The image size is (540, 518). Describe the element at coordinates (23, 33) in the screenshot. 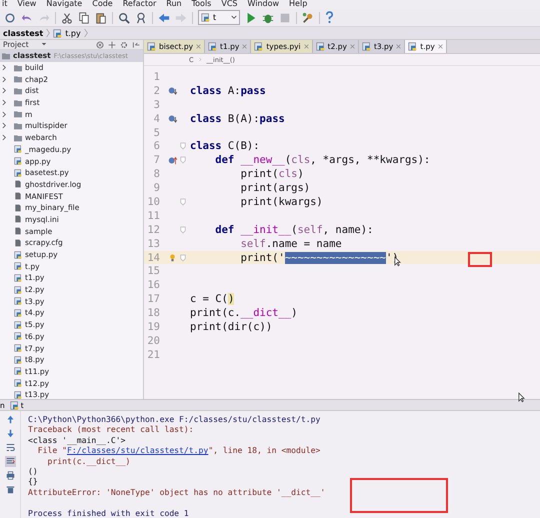

I see `breadcrumb-item: classtest` at that location.